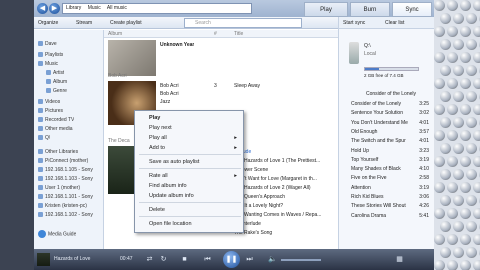 The image size is (480, 270). I want to click on sidebar-item-library: 192.168.1.101 - Sony, so click(65, 197).